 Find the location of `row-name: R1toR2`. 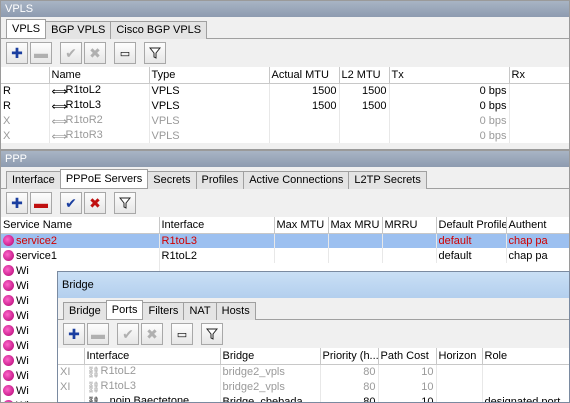

row-name: R1toR2 is located at coordinates (84, 120).